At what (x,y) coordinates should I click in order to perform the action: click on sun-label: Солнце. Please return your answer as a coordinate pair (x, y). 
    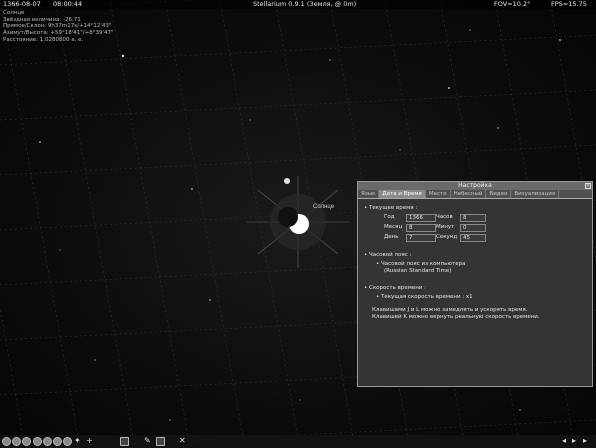
    Looking at the image, I should click on (324, 207).